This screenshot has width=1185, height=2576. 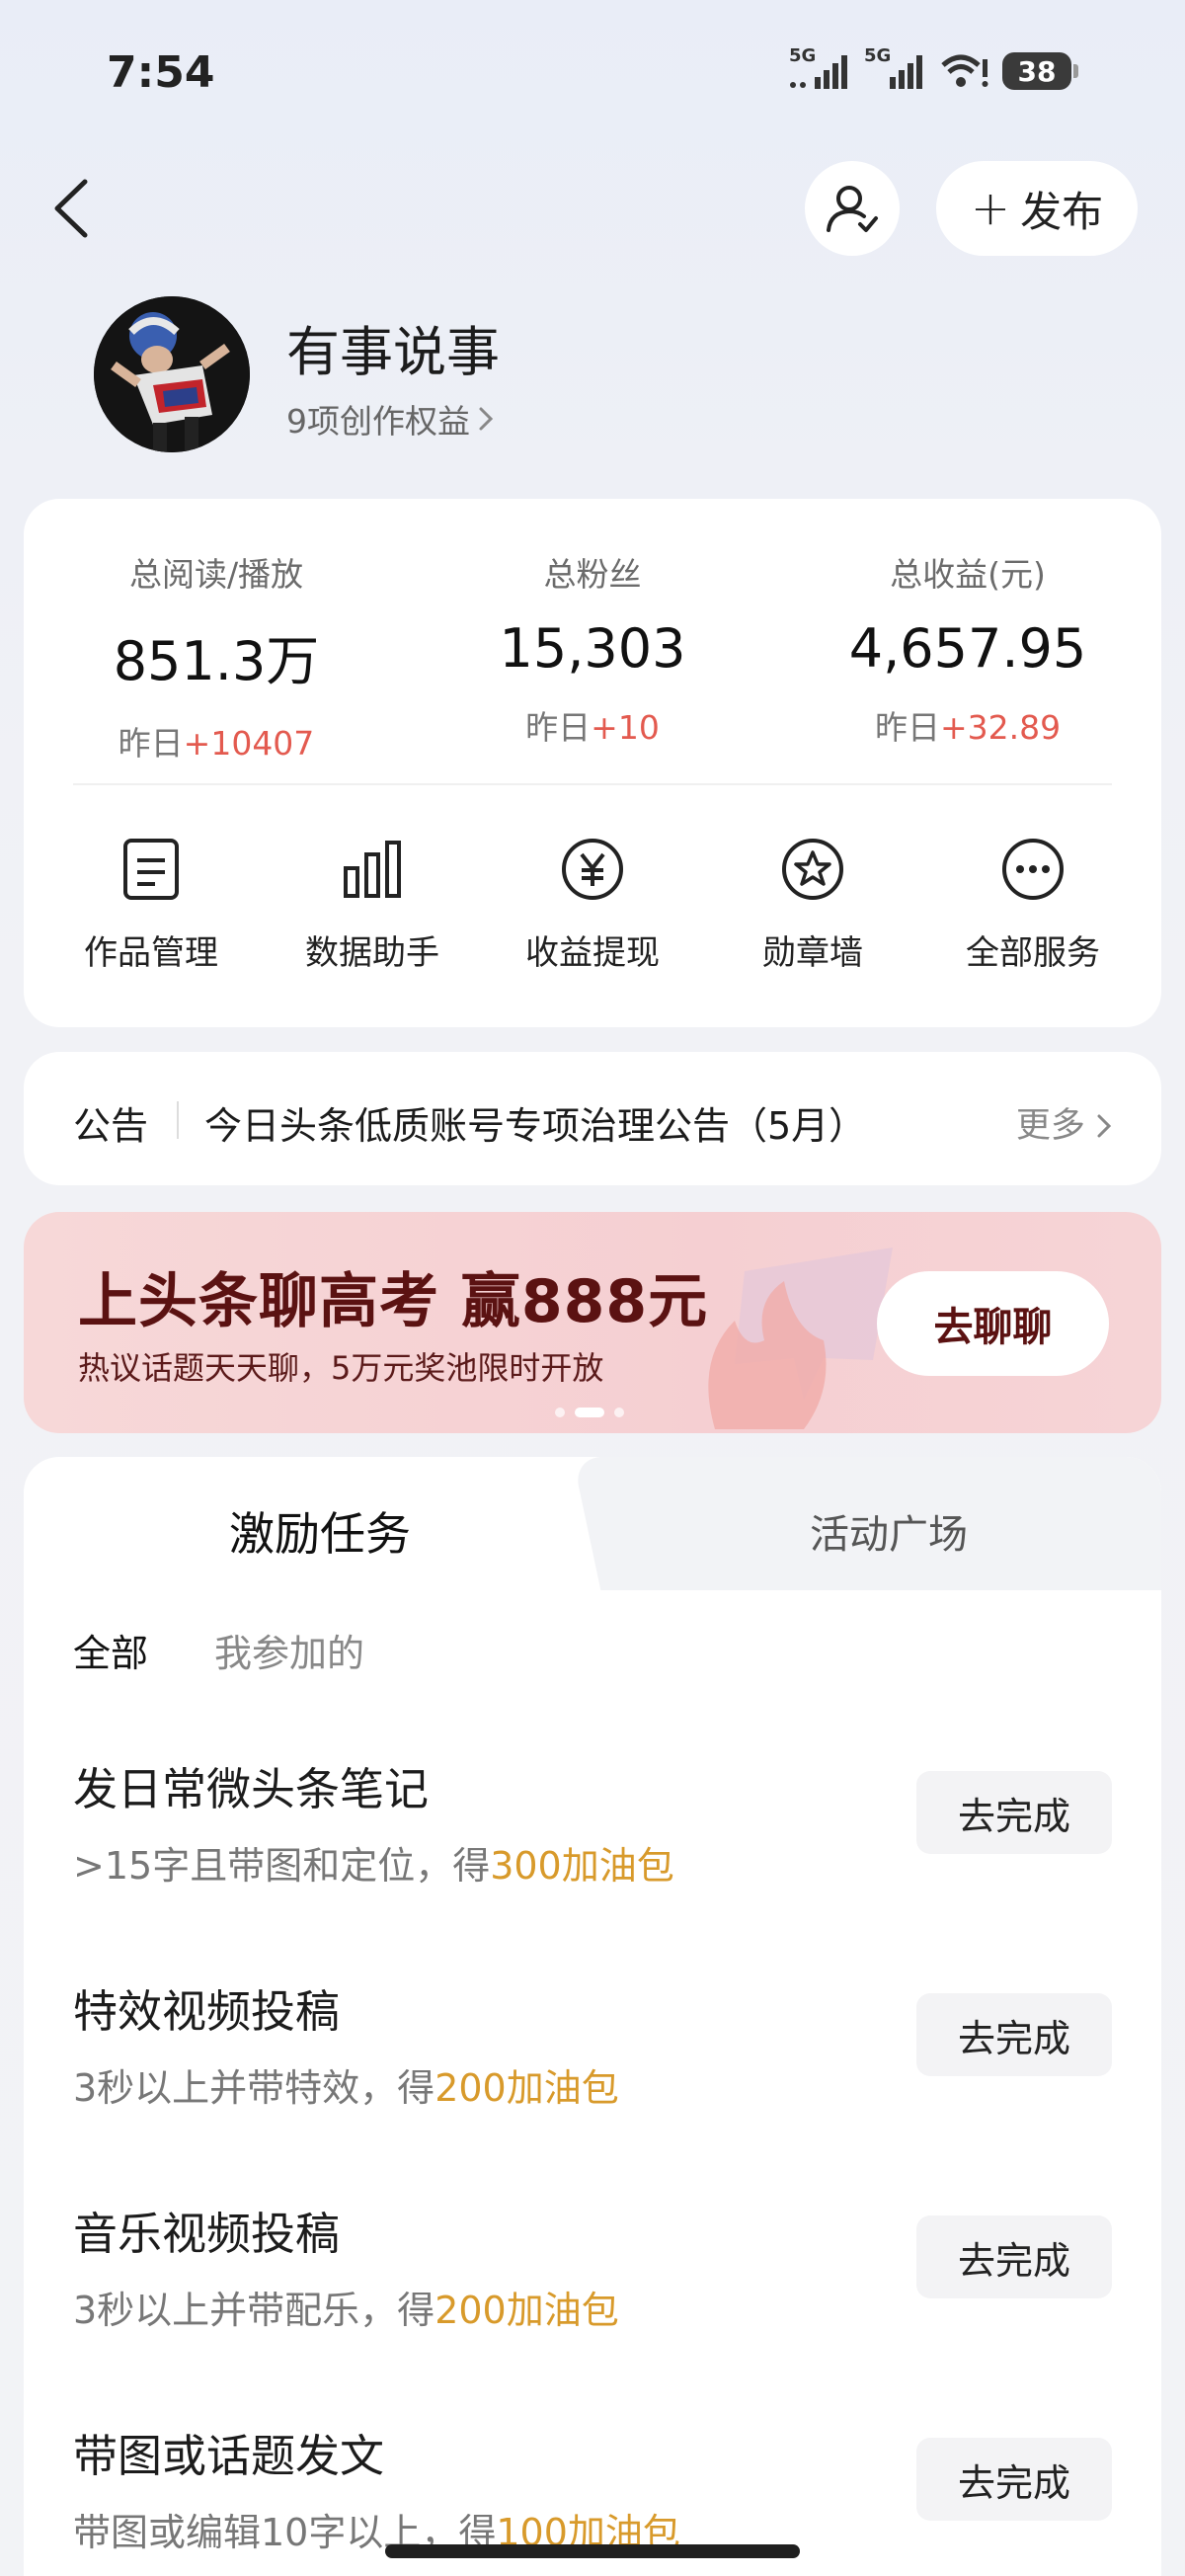 I want to click on tool-income-withdraw: 收益提现, so click(x=592, y=904).